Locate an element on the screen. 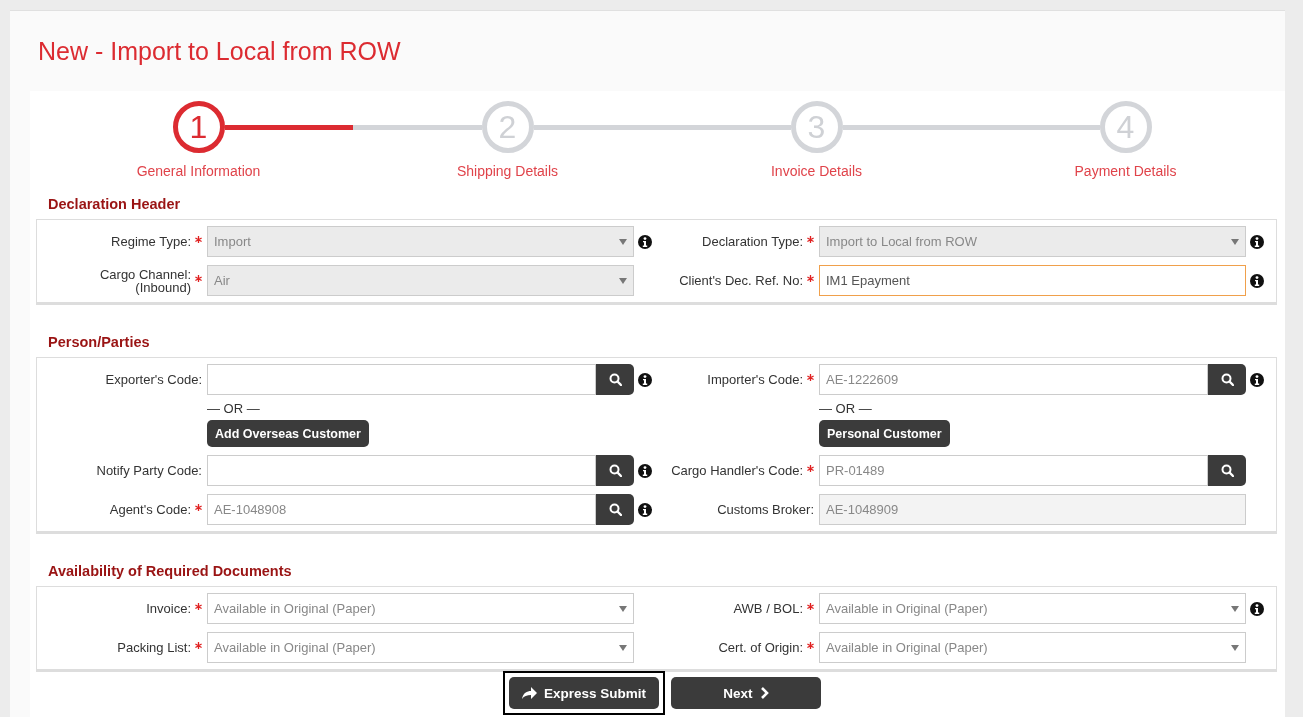  input-field: AE-1048908 is located at coordinates (401, 509).